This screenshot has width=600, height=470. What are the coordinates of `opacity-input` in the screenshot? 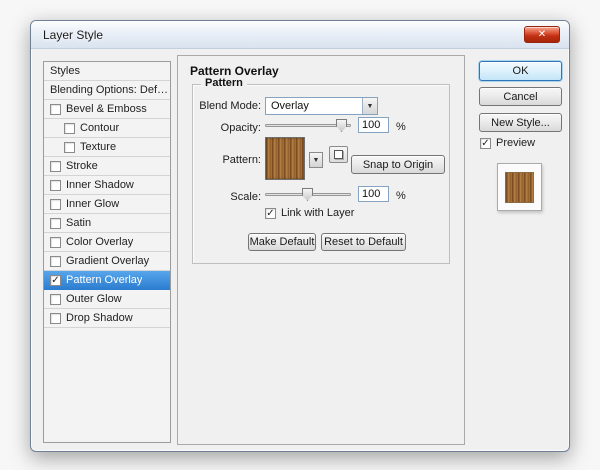 It's located at (373, 125).